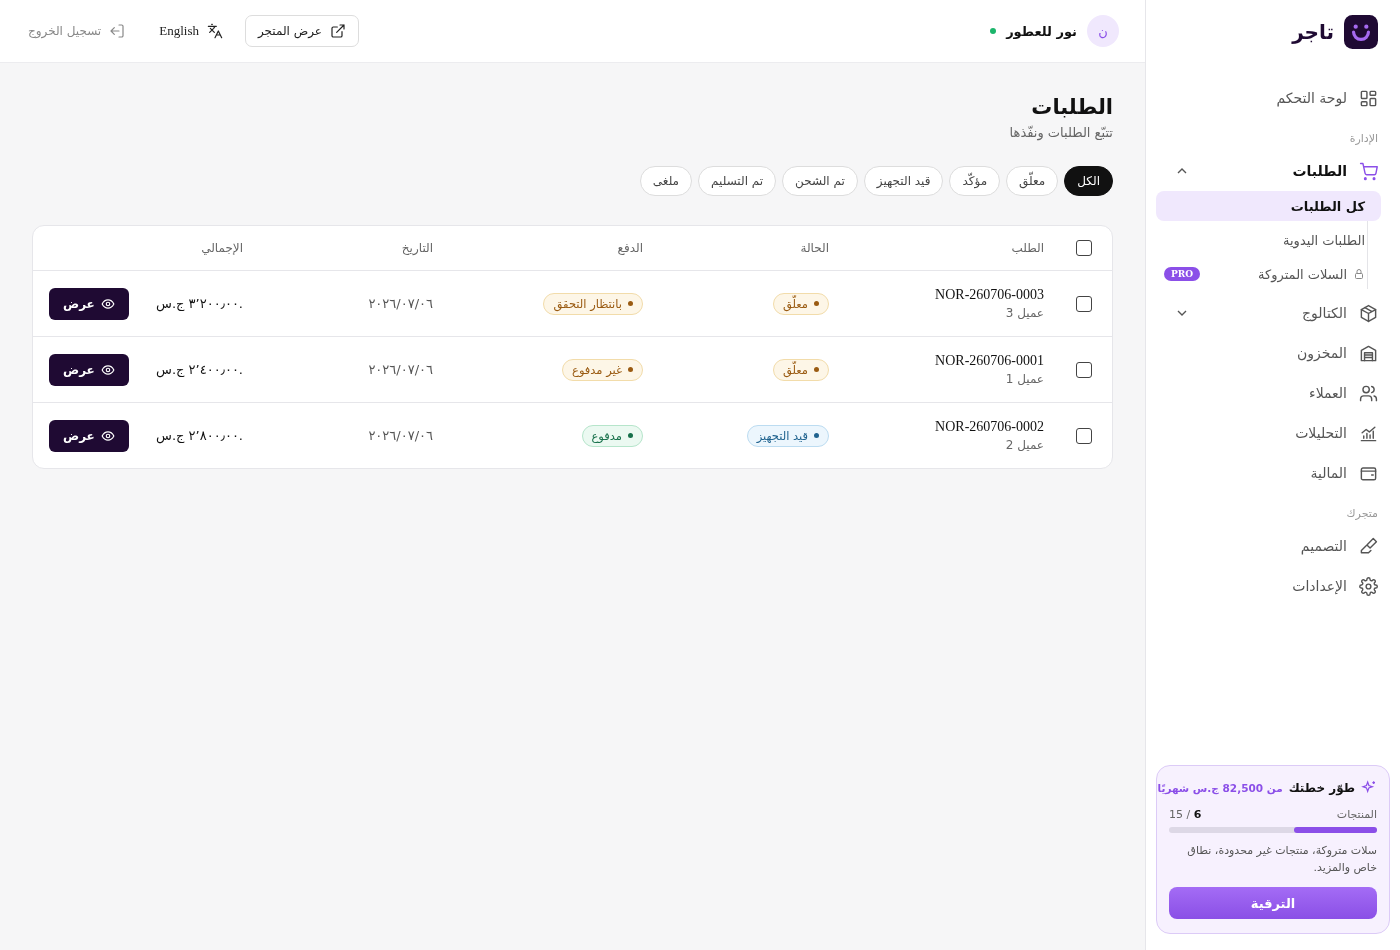 The height and width of the screenshot is (950, 1400). Describe the element at coordinates (1180, 814) in the screenshot. I see `usage-limit: / 15` at that location.